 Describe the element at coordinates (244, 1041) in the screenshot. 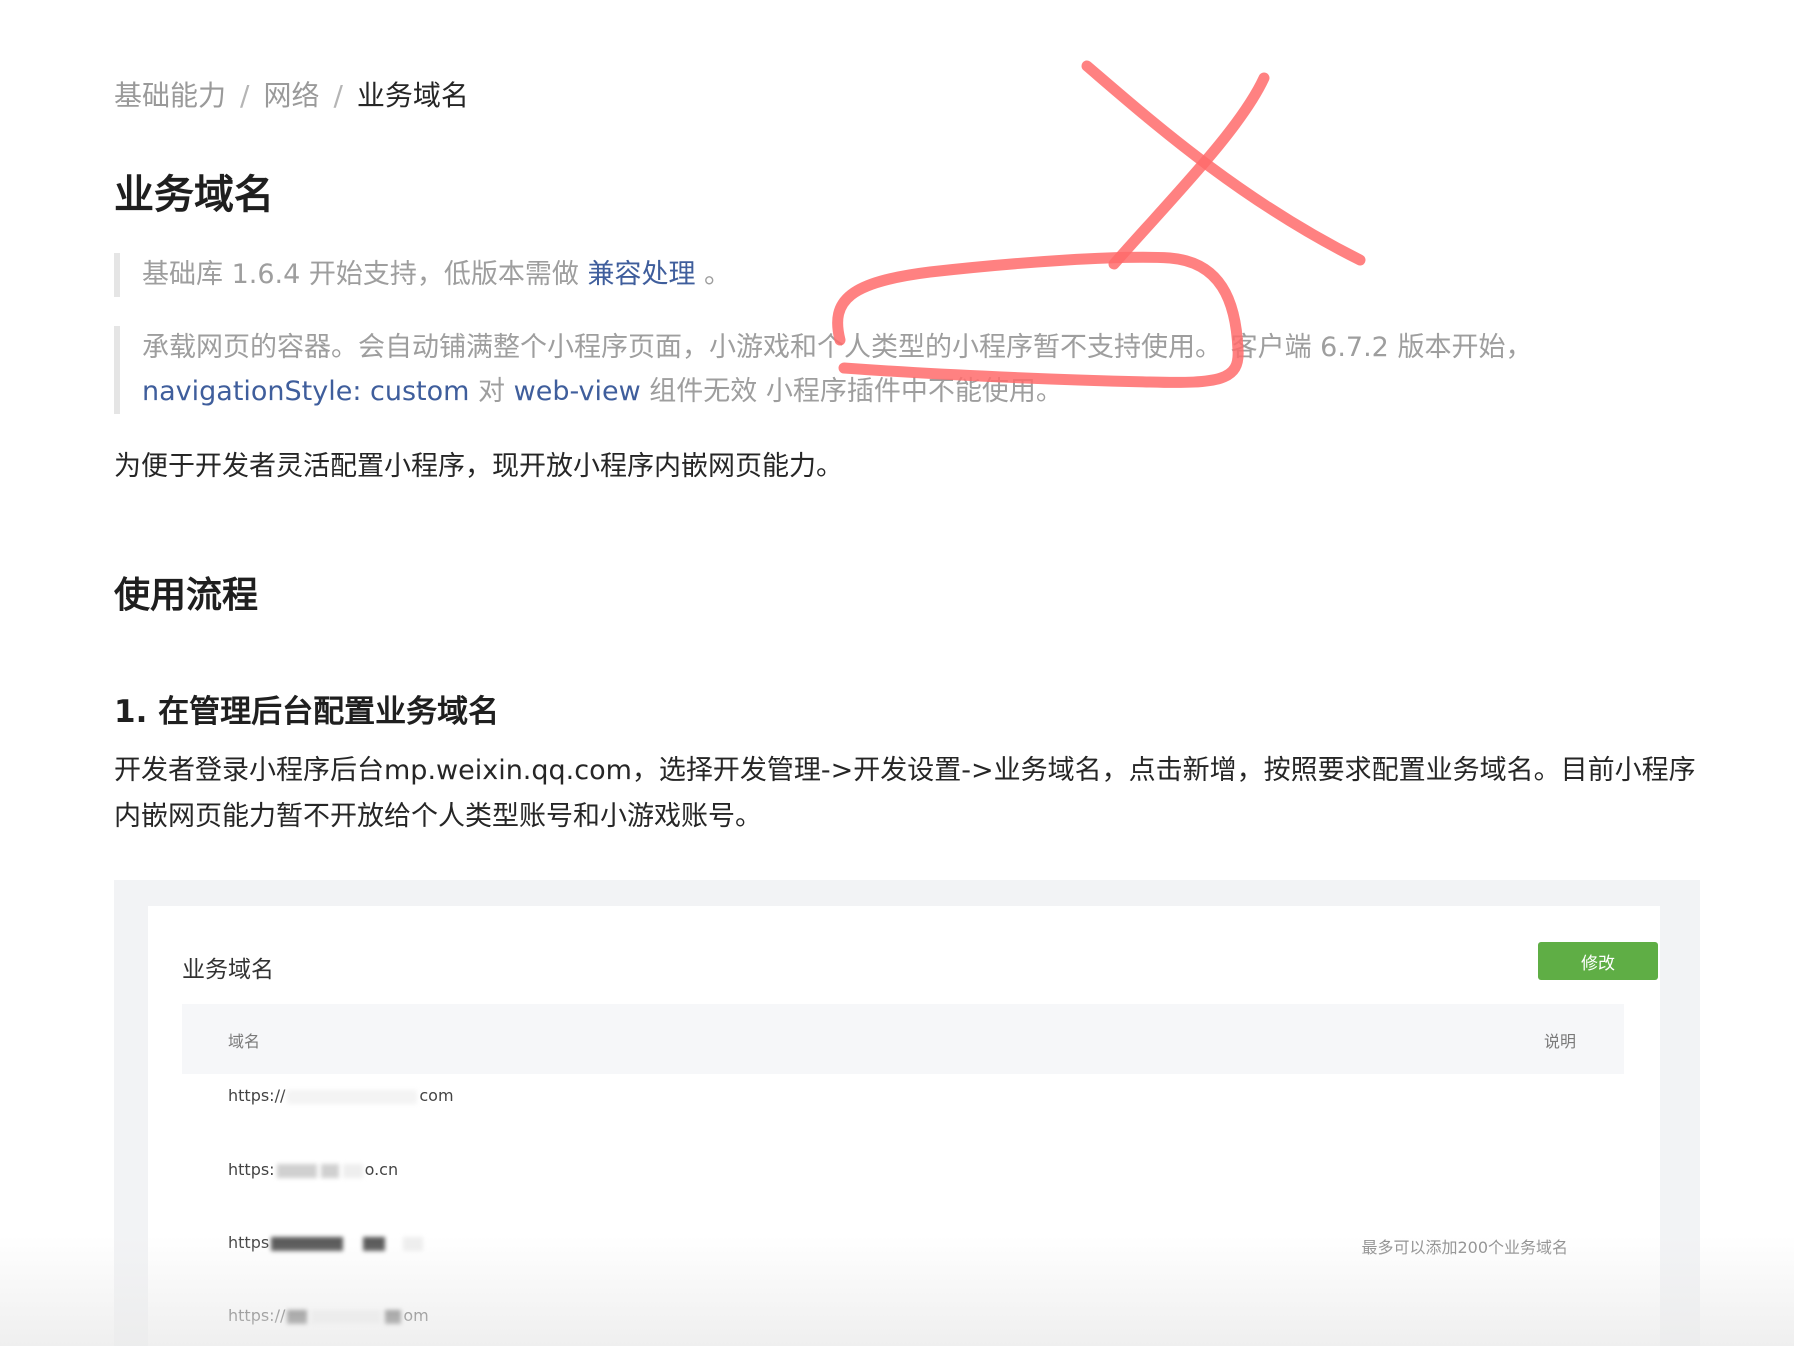

I see `column-domain: 域名` at that location.